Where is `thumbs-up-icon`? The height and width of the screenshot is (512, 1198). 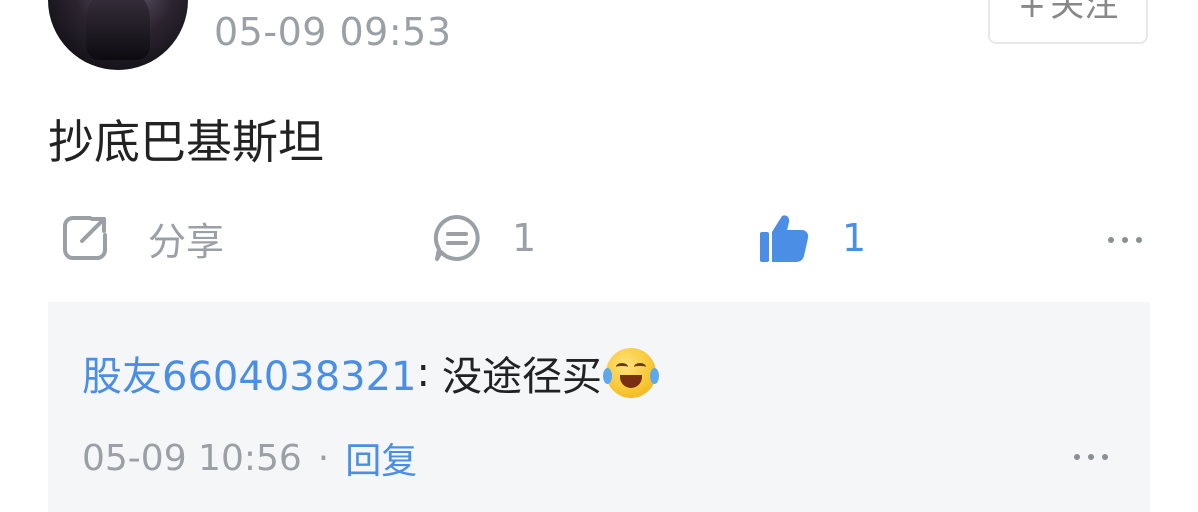
thumbs-up-icon is located at coordinates (784, 238).